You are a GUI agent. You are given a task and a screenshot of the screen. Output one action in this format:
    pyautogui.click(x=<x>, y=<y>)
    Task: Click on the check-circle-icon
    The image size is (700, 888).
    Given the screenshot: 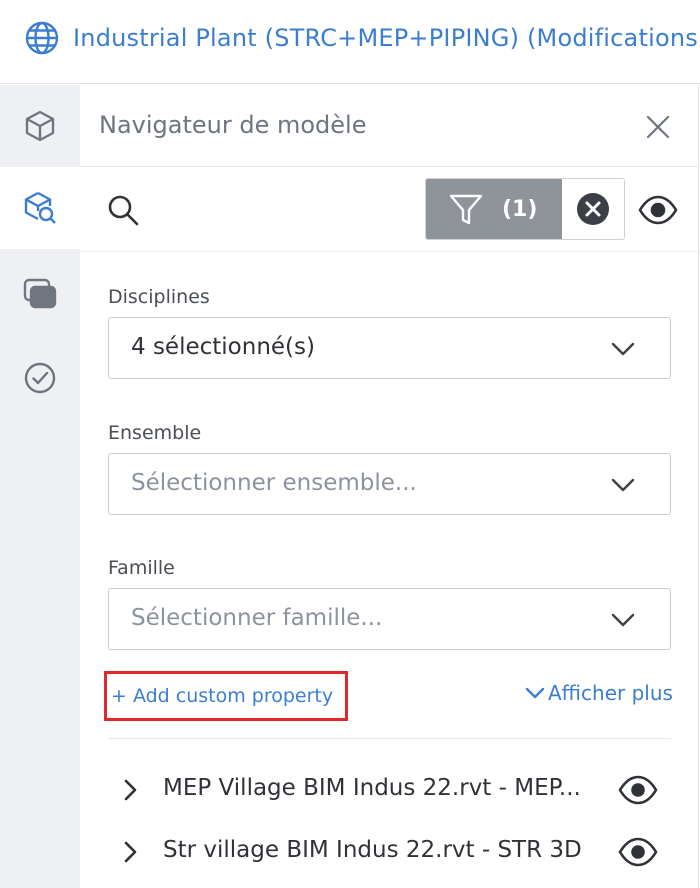 What is the action you would take?
    pyautogui.click(x=40, y=378)
    